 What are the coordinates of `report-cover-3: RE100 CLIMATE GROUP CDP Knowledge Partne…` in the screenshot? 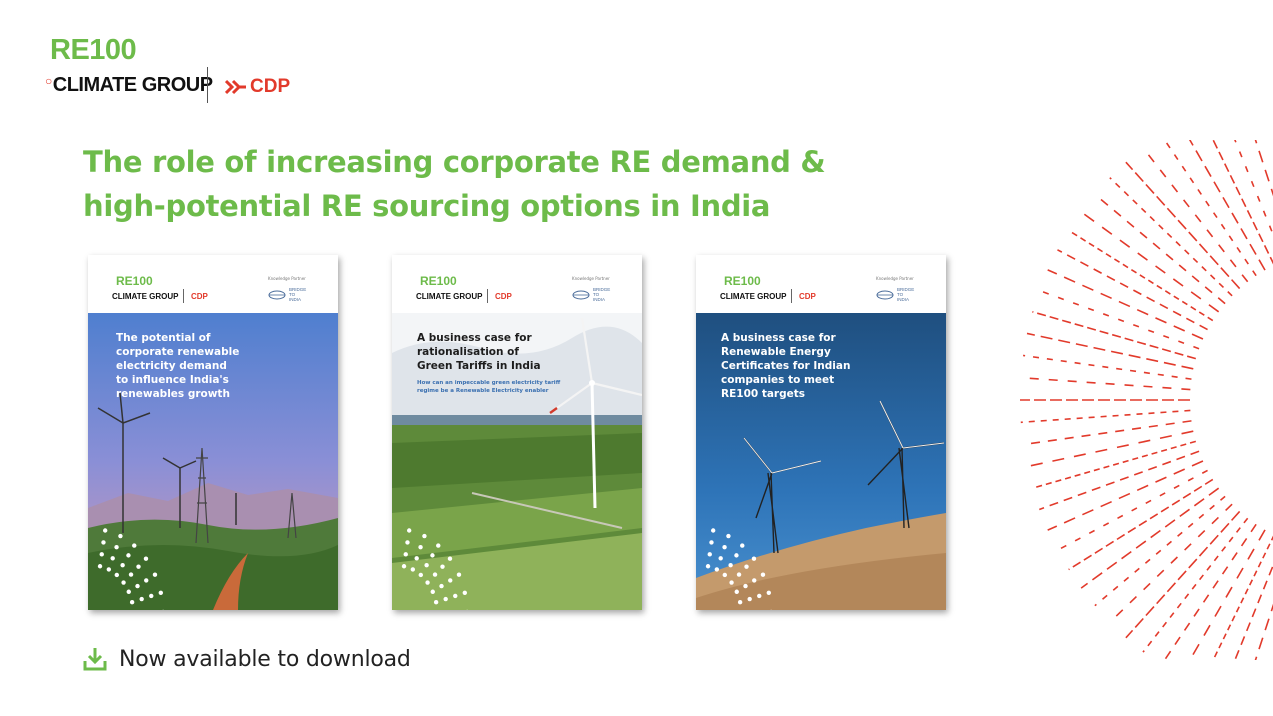 It's located at (821, 432).